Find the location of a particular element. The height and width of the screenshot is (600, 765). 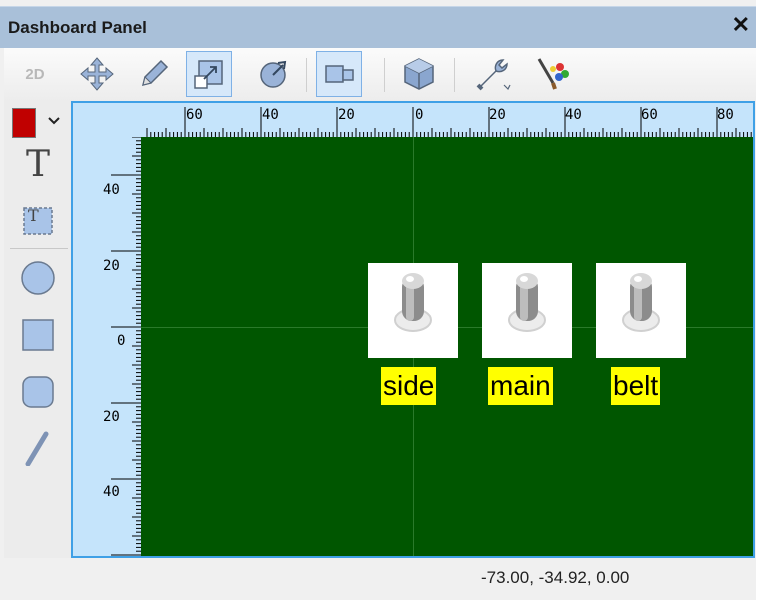

rotate-icon is located at coordinates (273, 74).